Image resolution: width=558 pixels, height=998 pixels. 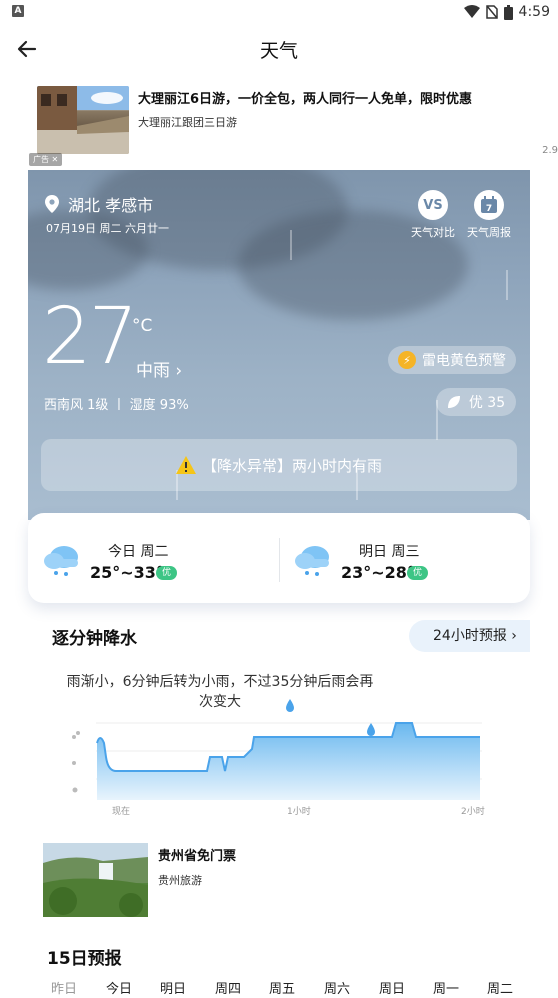 I want to click on heavy-rain-icon, so click(x=74, y=737).